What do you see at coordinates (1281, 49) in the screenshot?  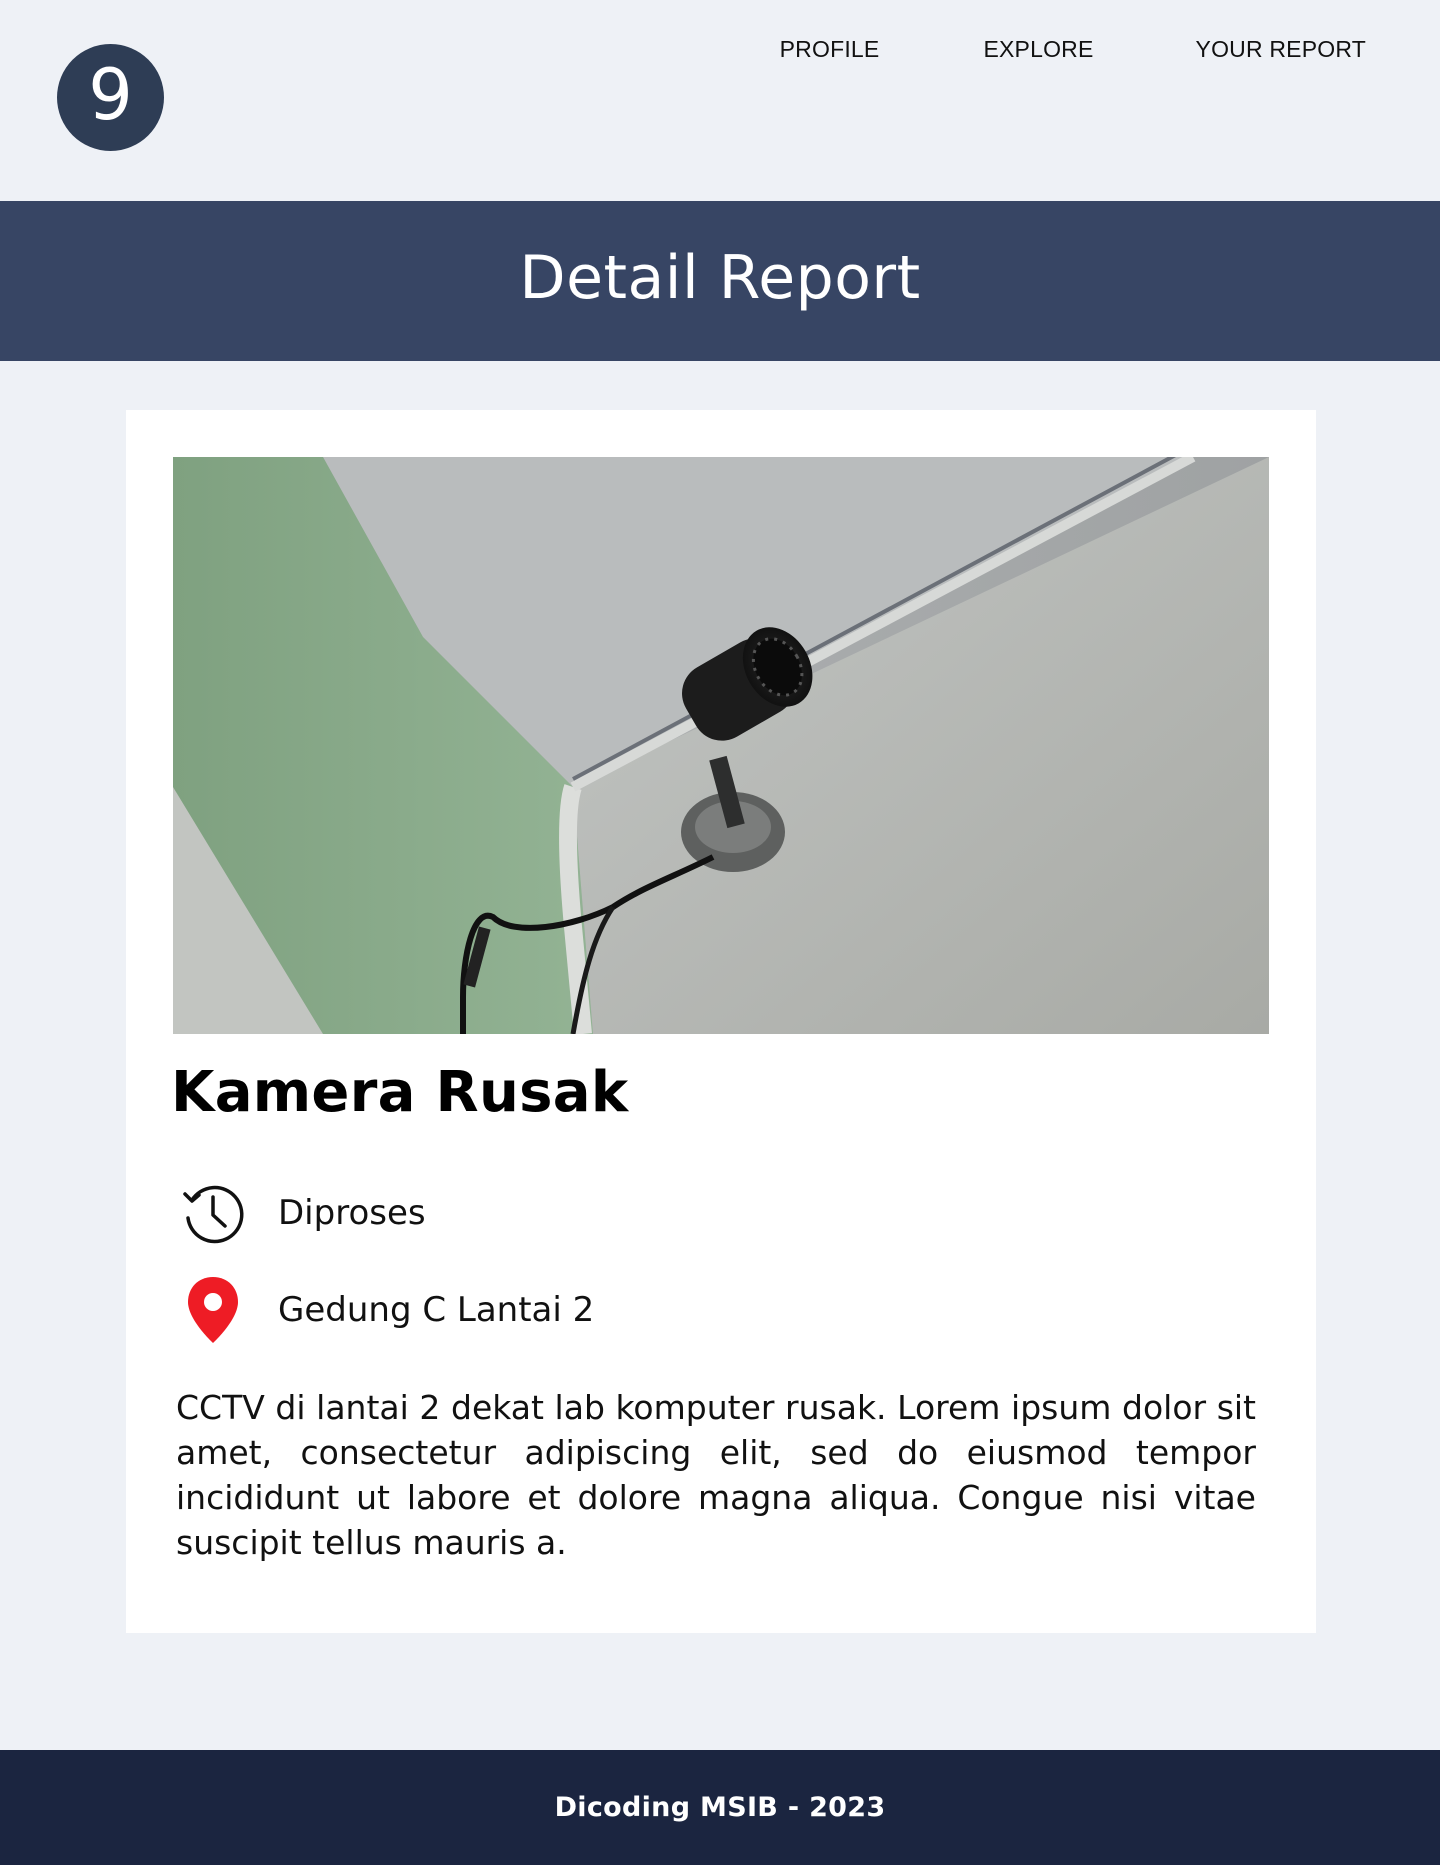 I see `nav-link-your-report: YOUR REPORT` at bounding box center [1281, 49].